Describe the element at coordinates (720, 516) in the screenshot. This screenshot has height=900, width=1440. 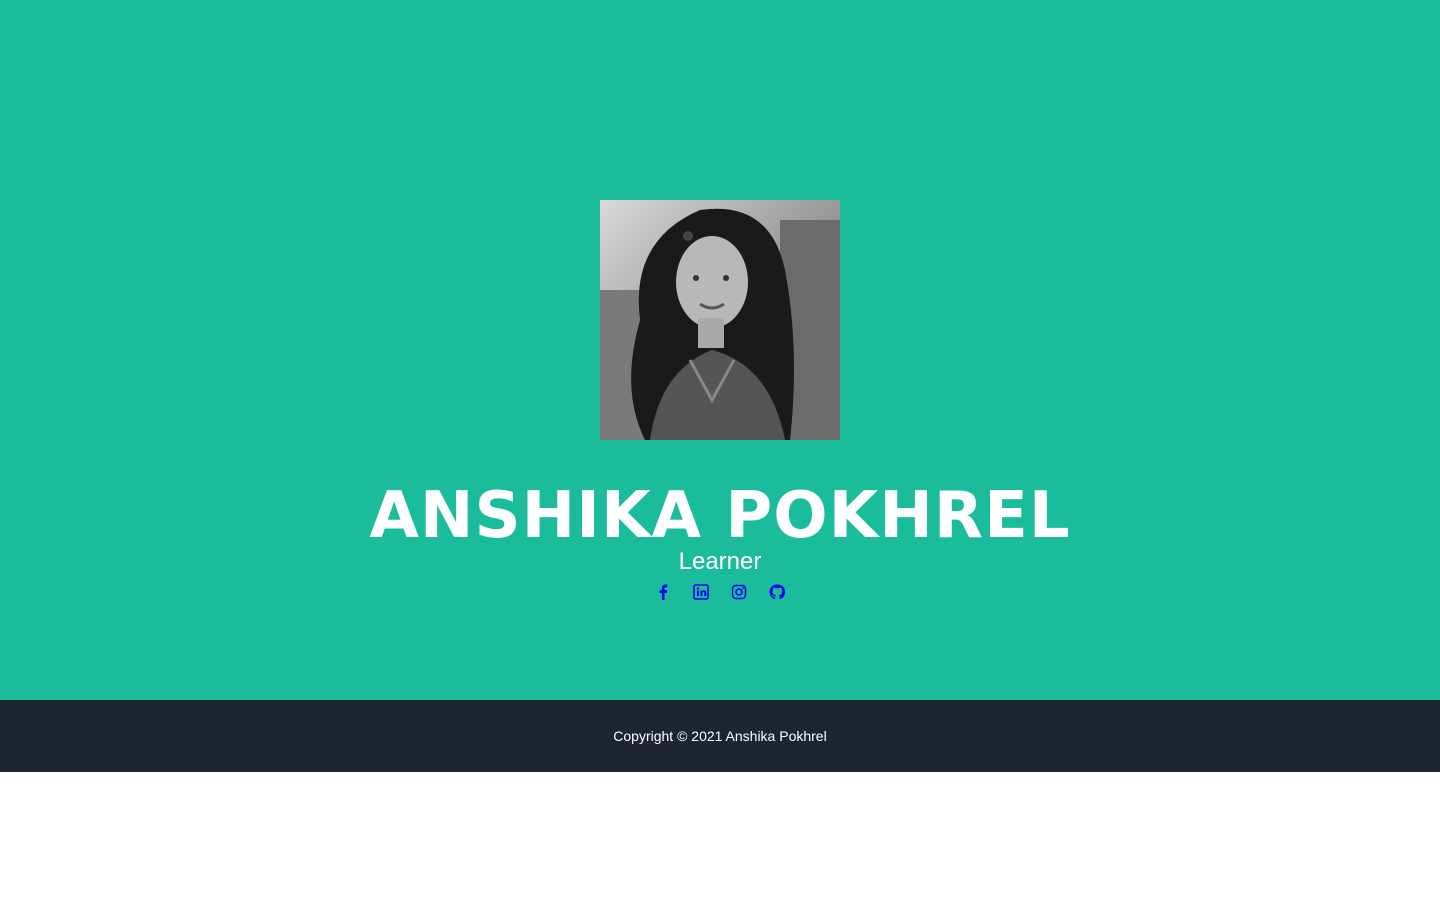
I see `page-title: ANSHIKA POKHREL` at that location.